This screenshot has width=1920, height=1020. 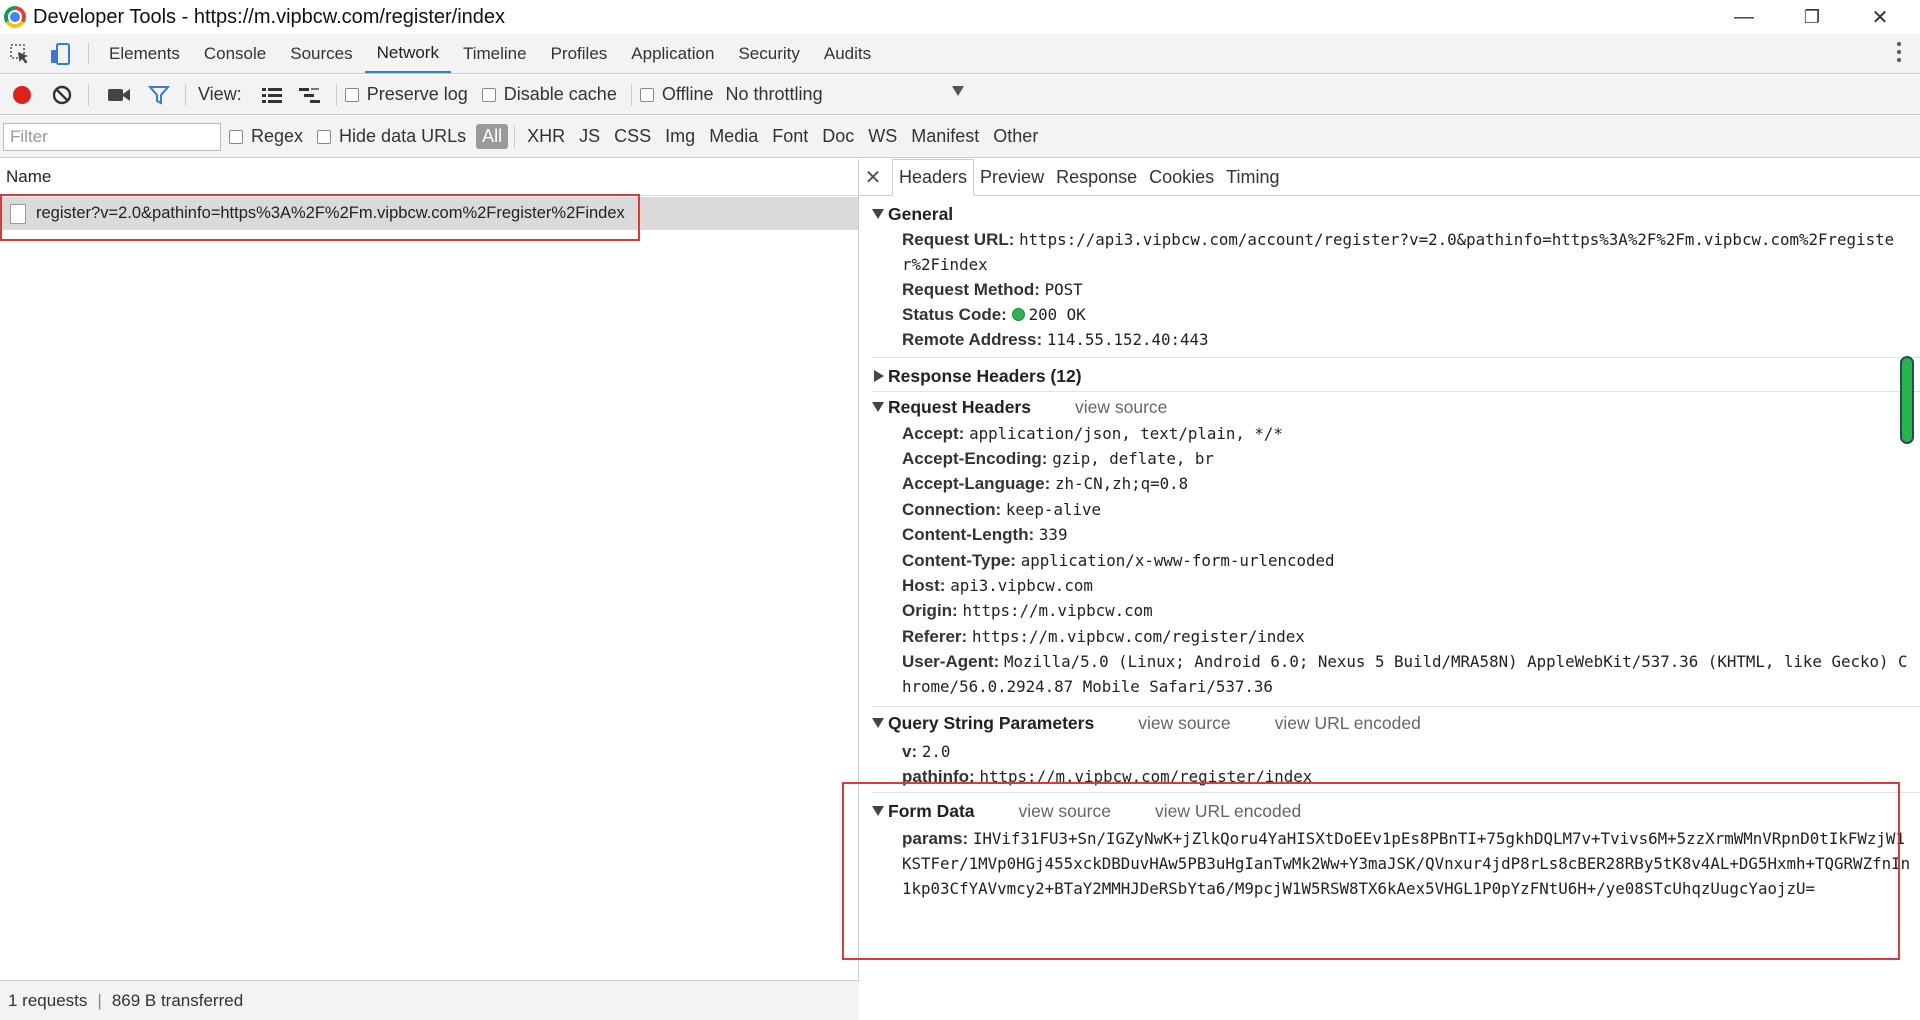 What do you see at coordinates (1407, 289) in the screenshot?
I see `request-method-line: Request Method: POST` at bounding box center [1407, 289].